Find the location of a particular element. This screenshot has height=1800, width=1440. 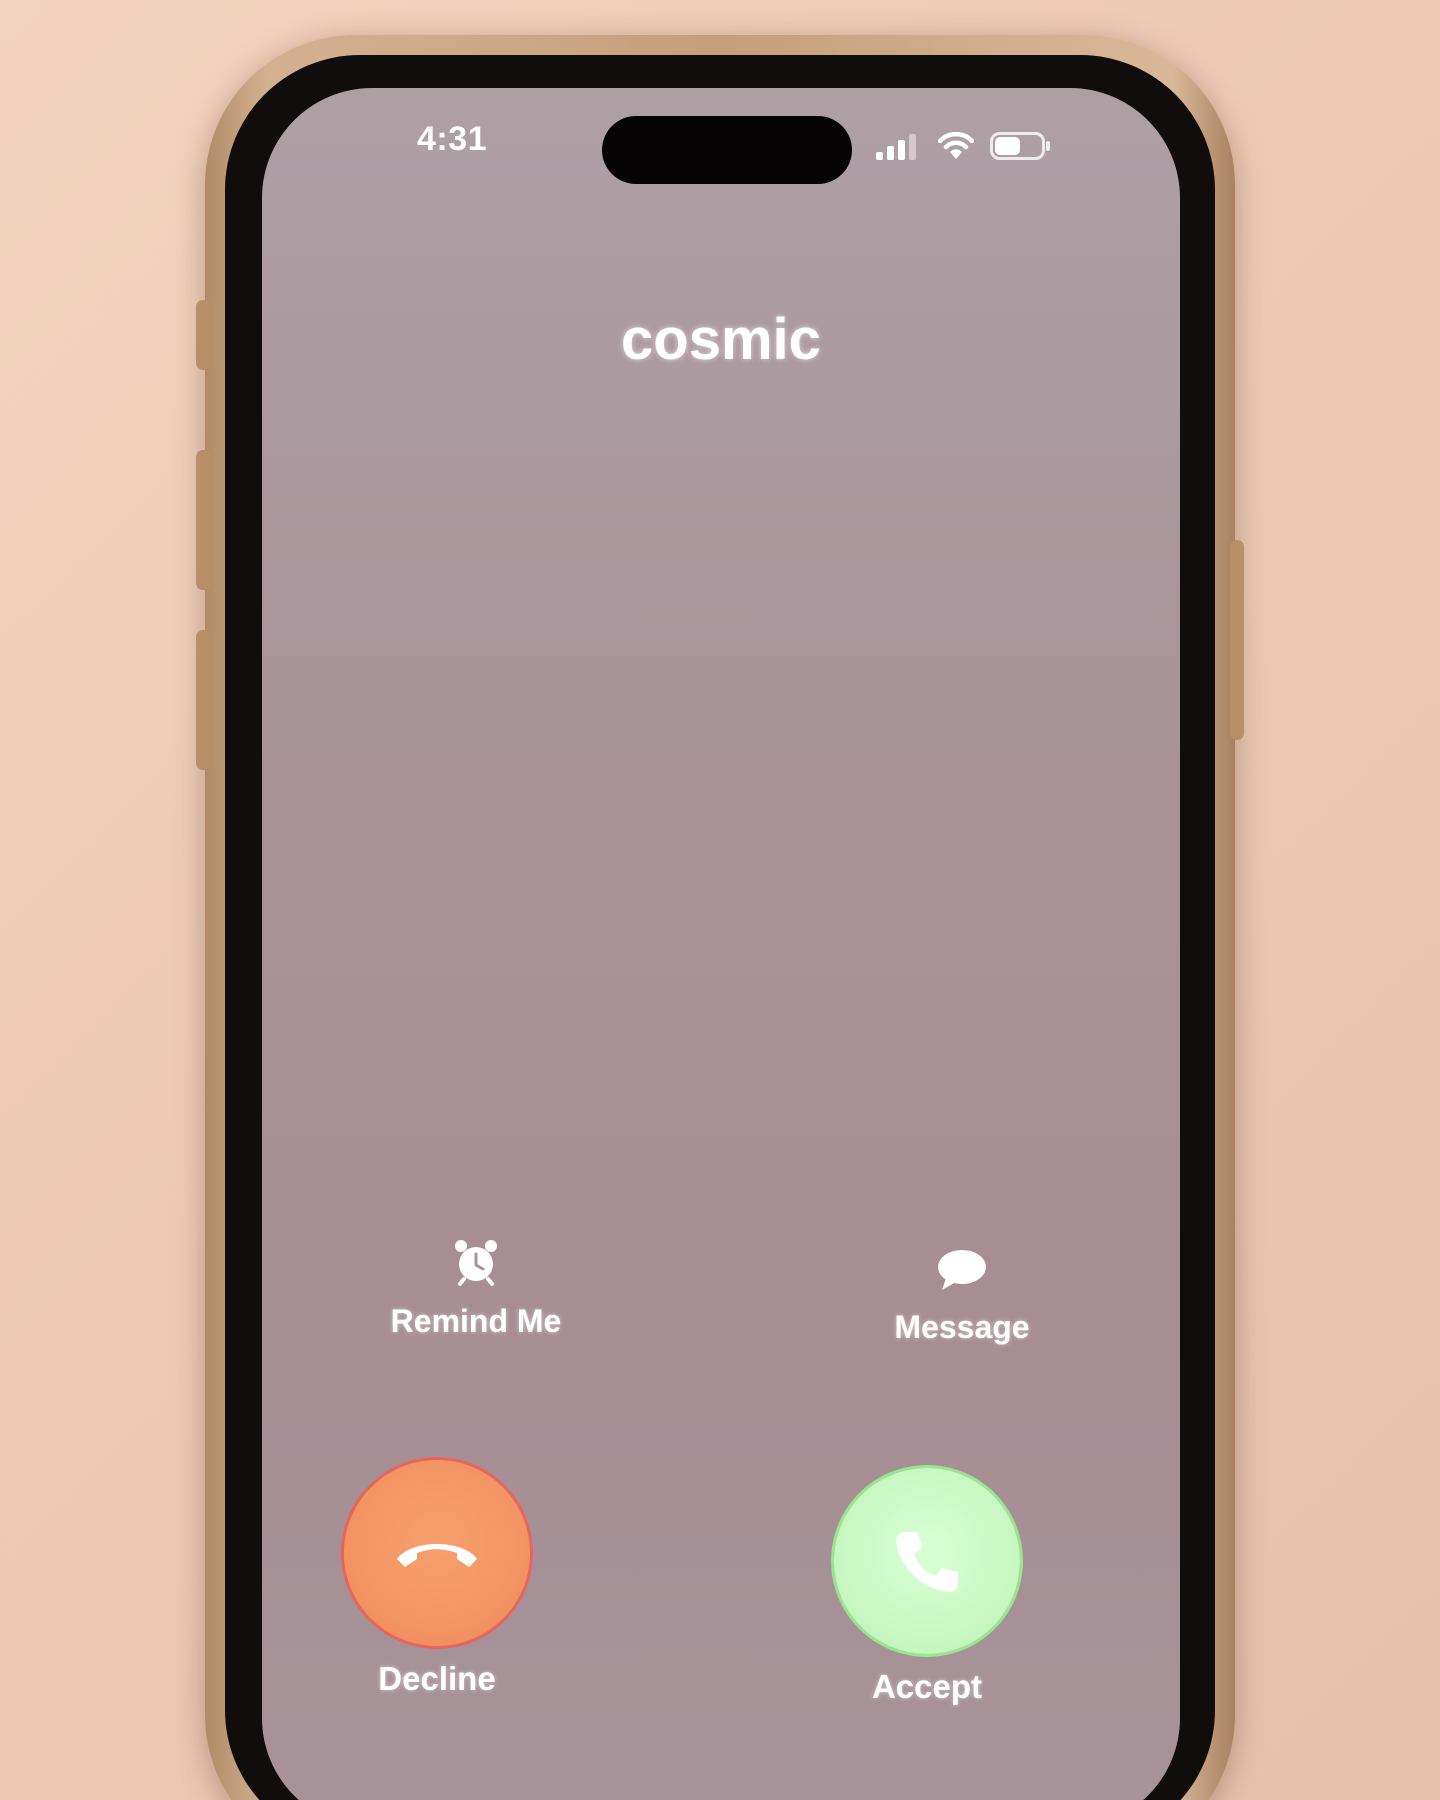

accept-label: Accept is located at coordinates (927, 1686).